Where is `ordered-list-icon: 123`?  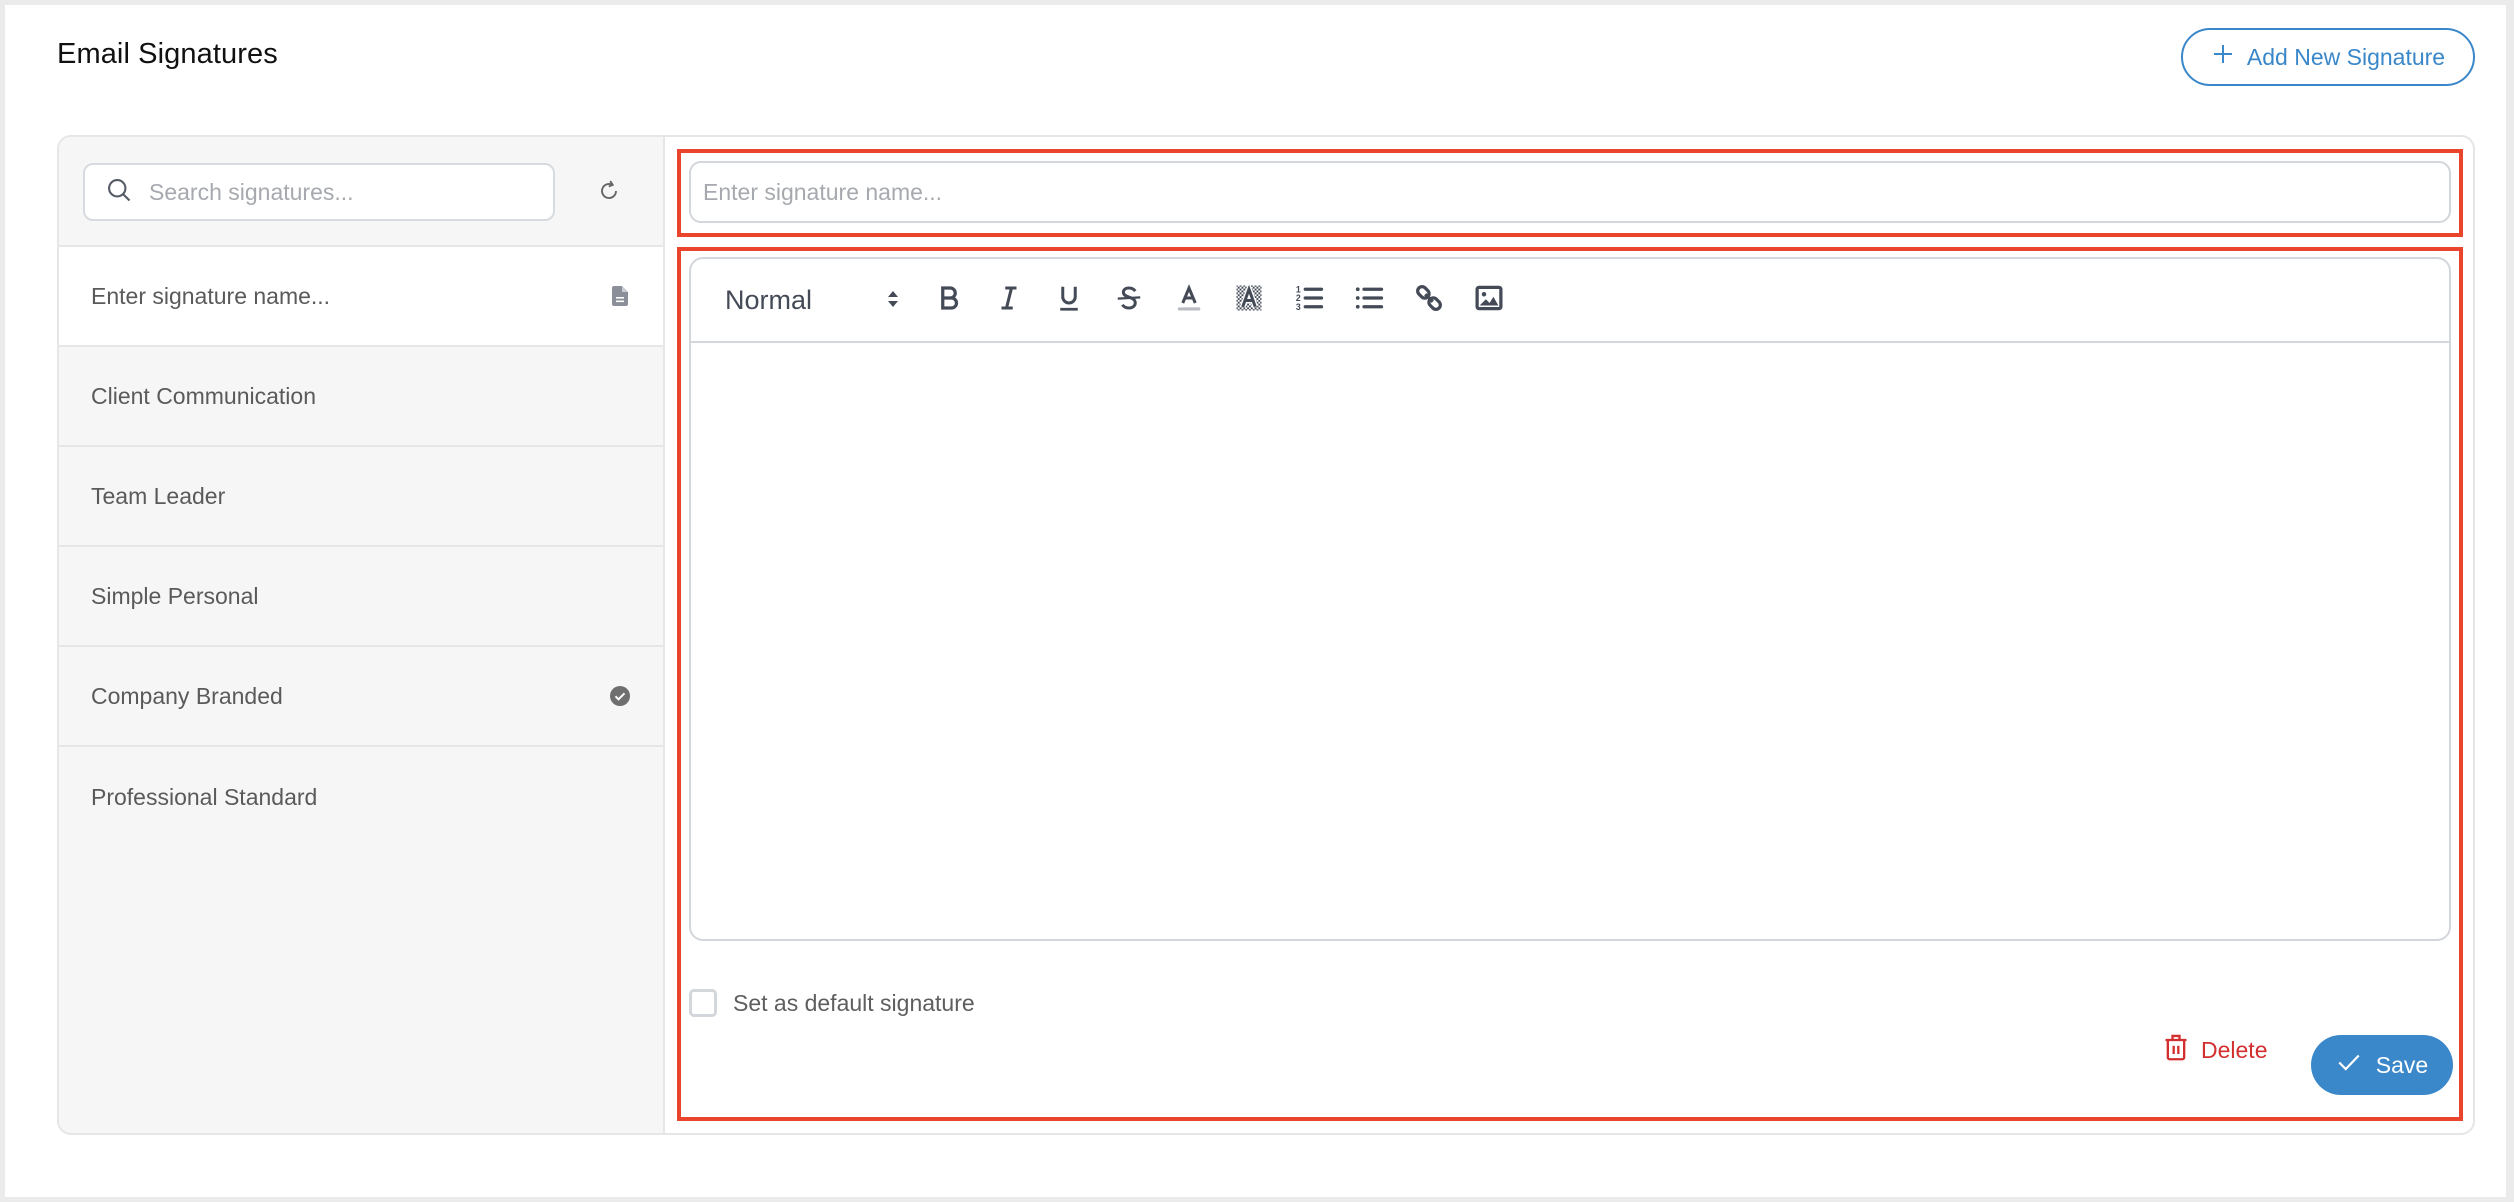
ordered-list-icon: 123 is located at coordinates (1309, 300).